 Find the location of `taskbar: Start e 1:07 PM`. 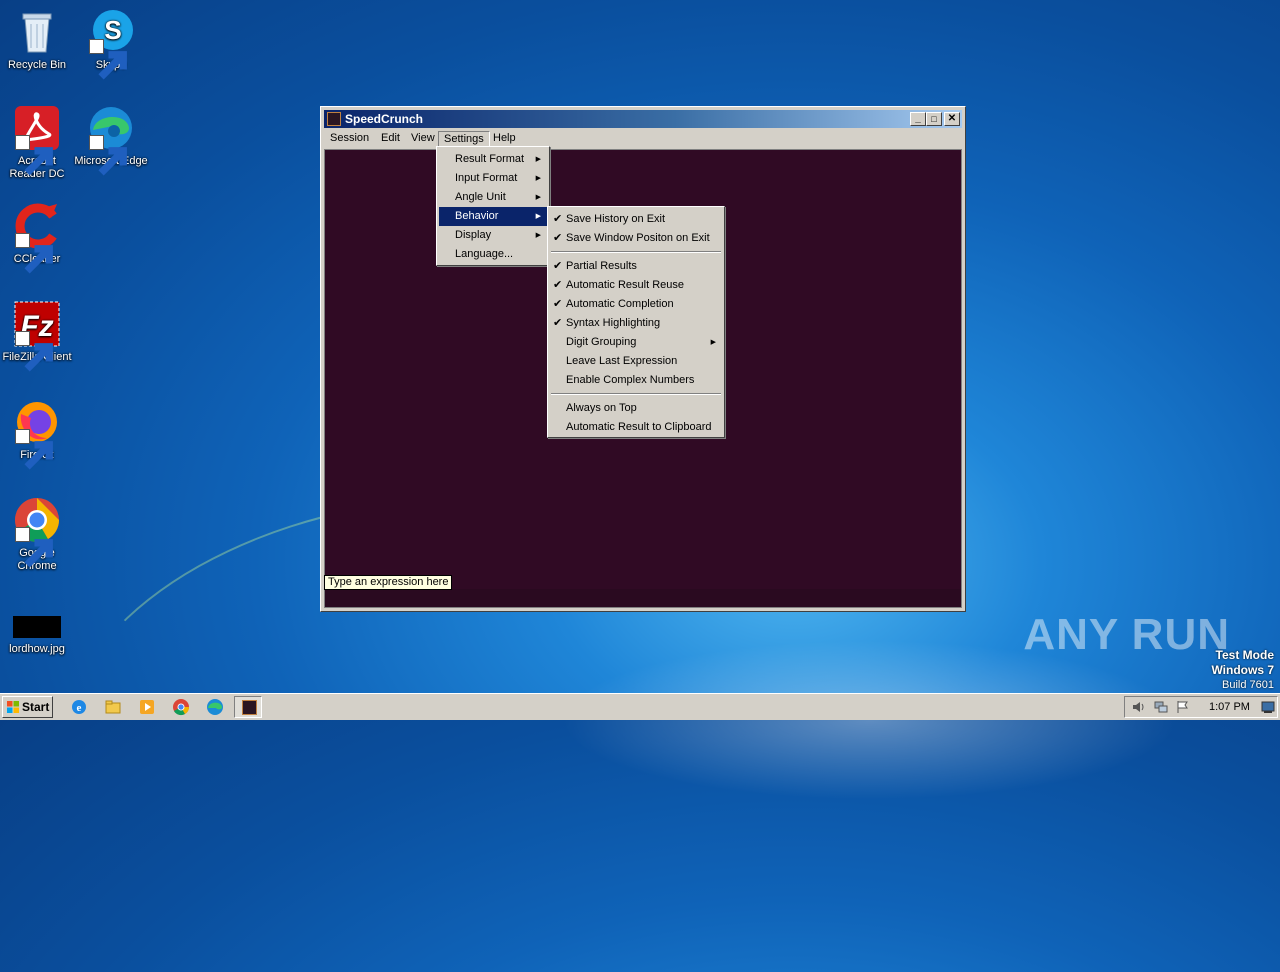

taskbar: Start e 1:07 PM is located at coordinates (640, 706).